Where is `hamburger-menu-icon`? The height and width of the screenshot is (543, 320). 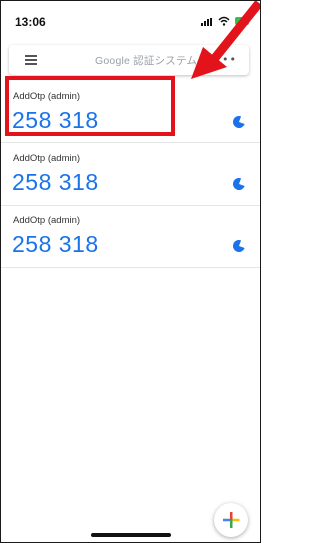
hamburger-menu-icon is located at coordinates (31, 60).